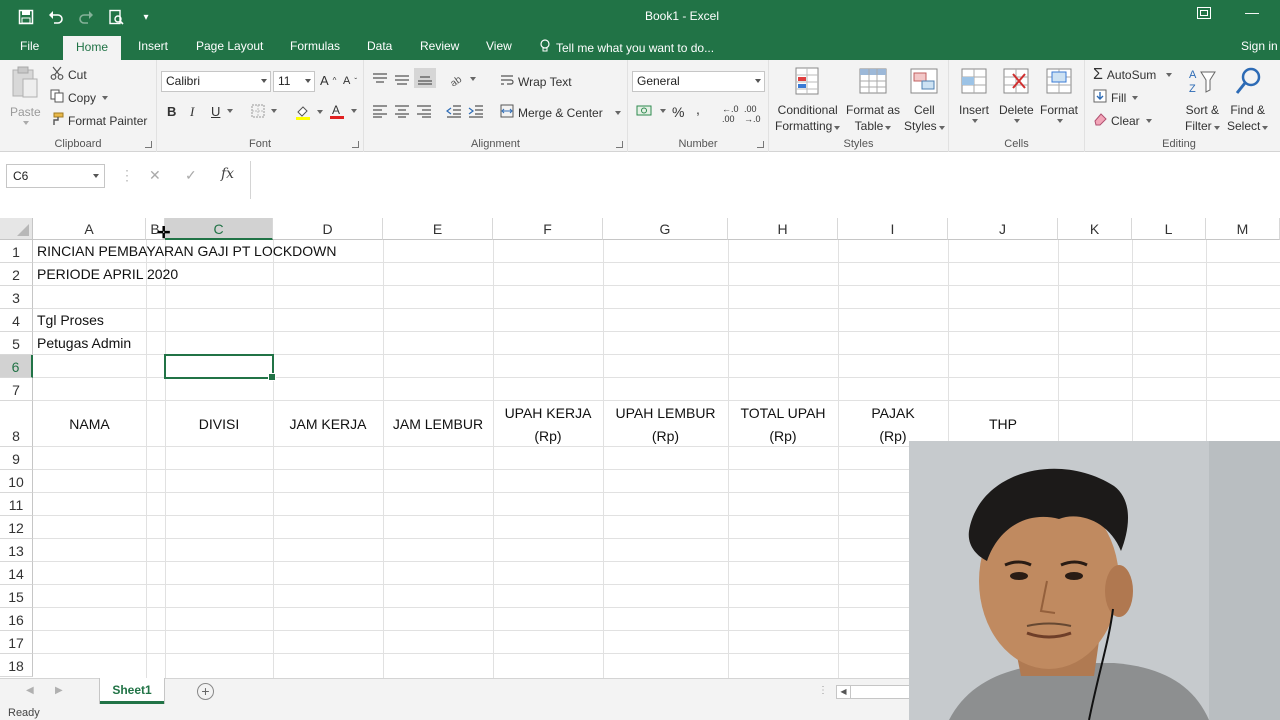 The image size is (1280, 720). What do you see at coordinates (808, 100) in the screenshot?
I see `conditional-formatting-button: Conditional Formatting` at bounding box center [808, 100].